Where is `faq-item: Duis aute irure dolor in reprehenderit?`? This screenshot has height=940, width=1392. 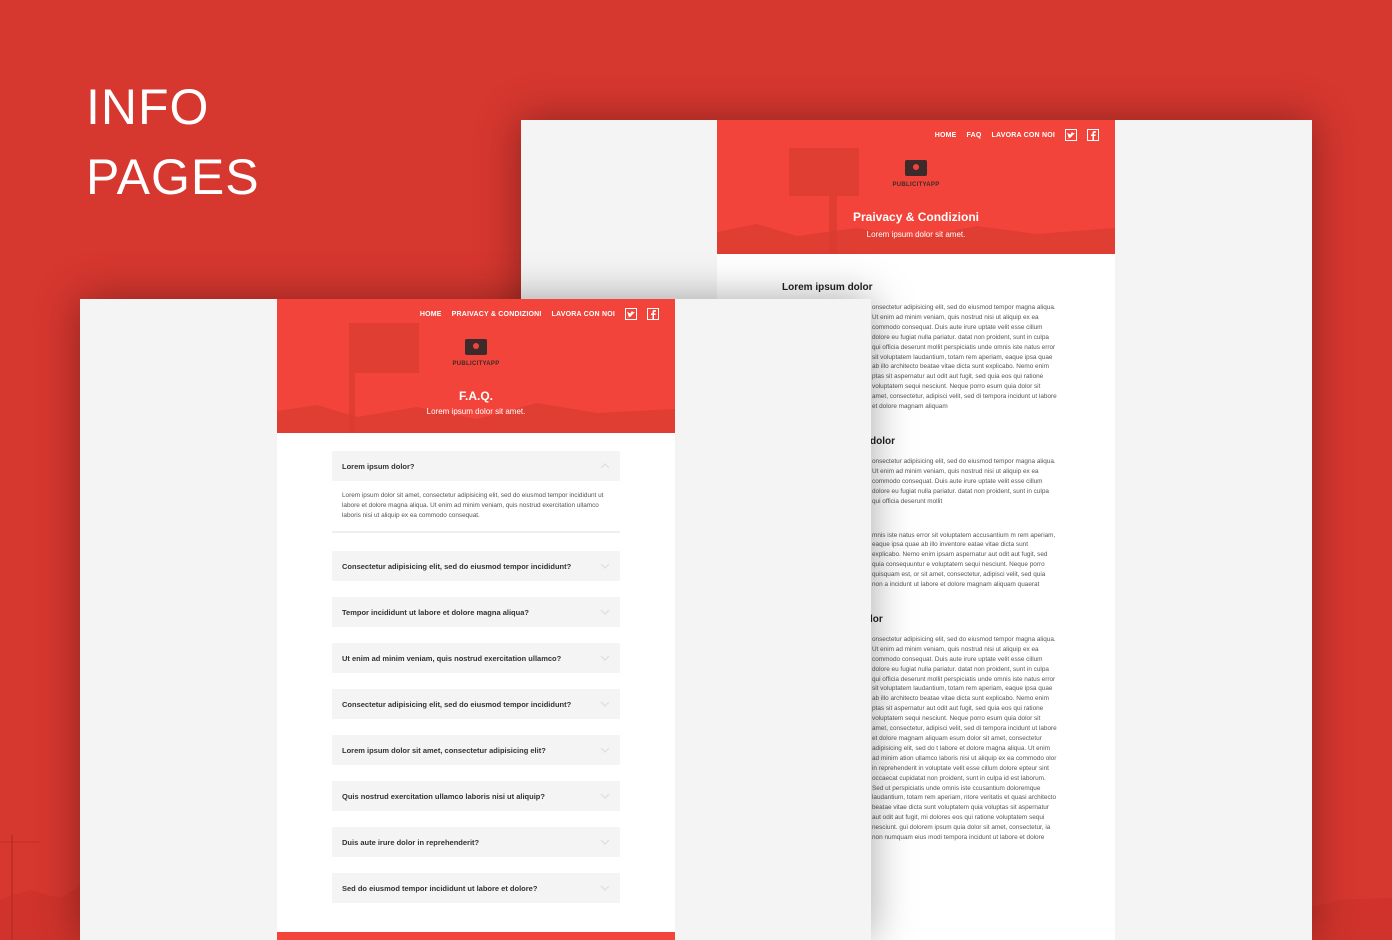
faq-item: Duis aute irure dolor in reprehenderit? is located at coordinates (476, 842).